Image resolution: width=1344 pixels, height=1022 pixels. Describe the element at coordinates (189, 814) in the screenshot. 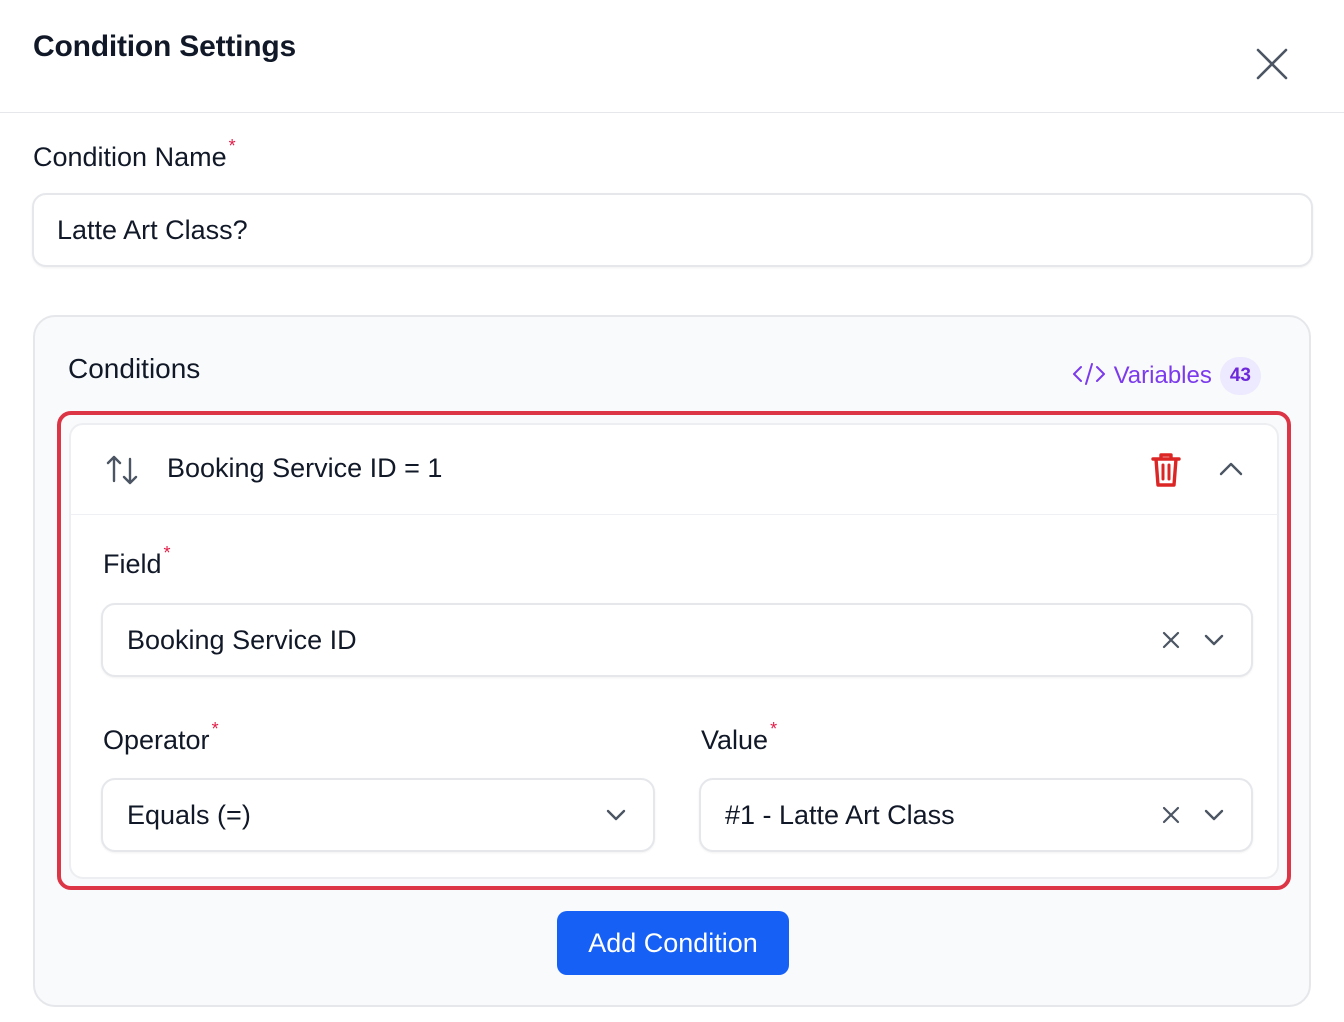

I see `operator-select-value: Equals (=)` at that location.